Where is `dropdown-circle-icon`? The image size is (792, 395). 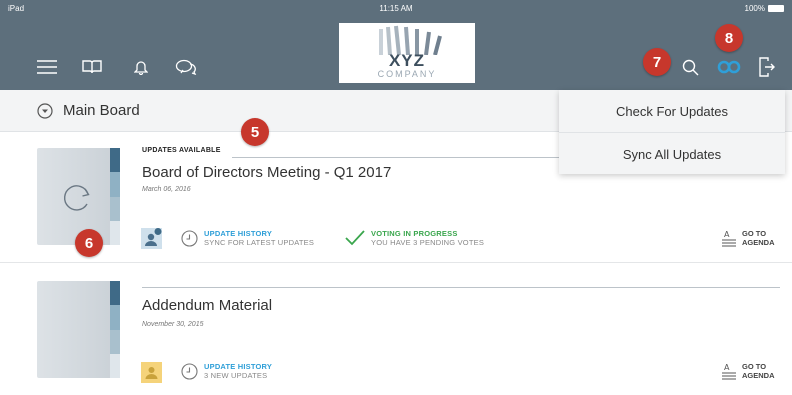
dropdown-circle-icon is located at coordinates (45, 111).